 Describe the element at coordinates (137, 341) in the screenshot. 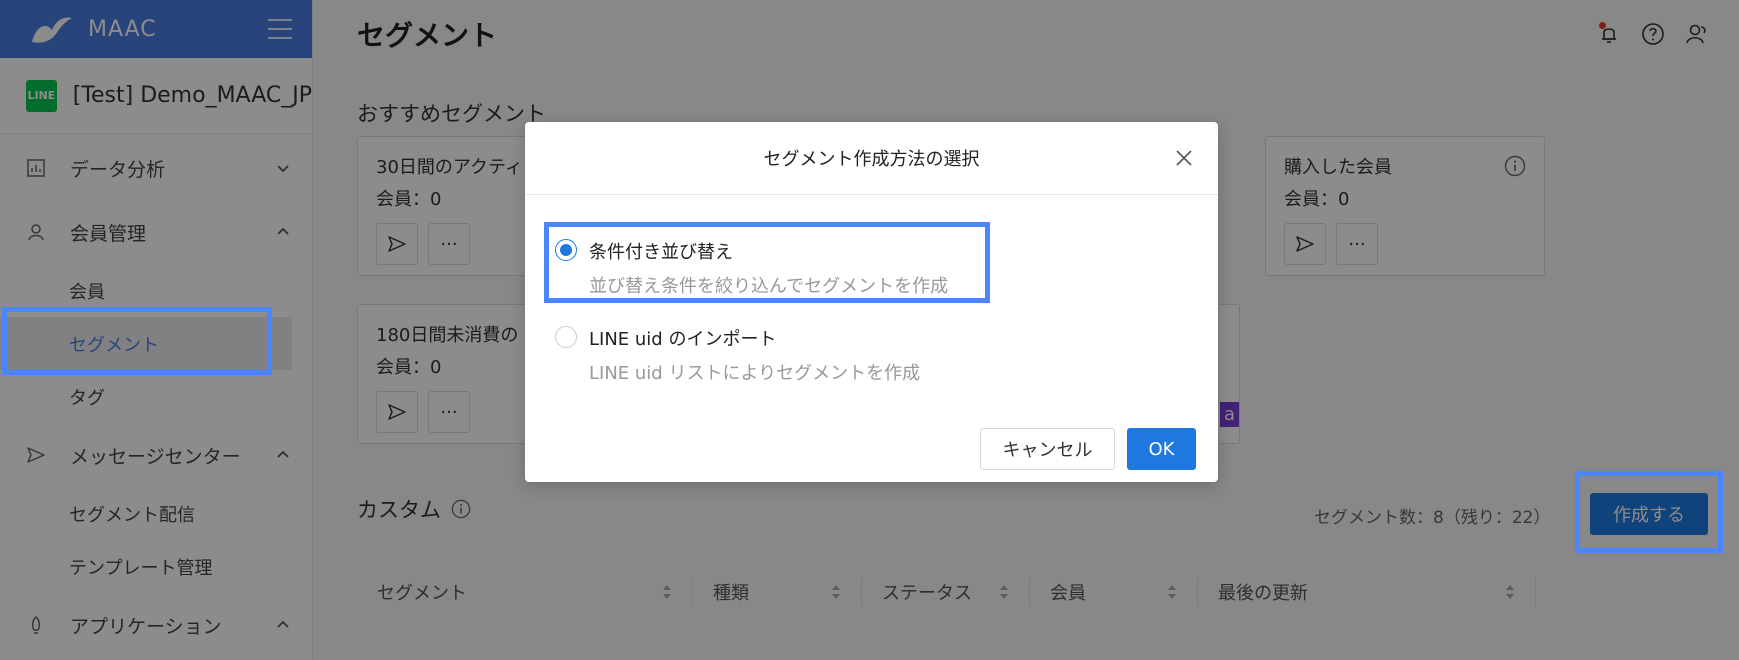

I see `highlight-sidebar-segment` at that location.